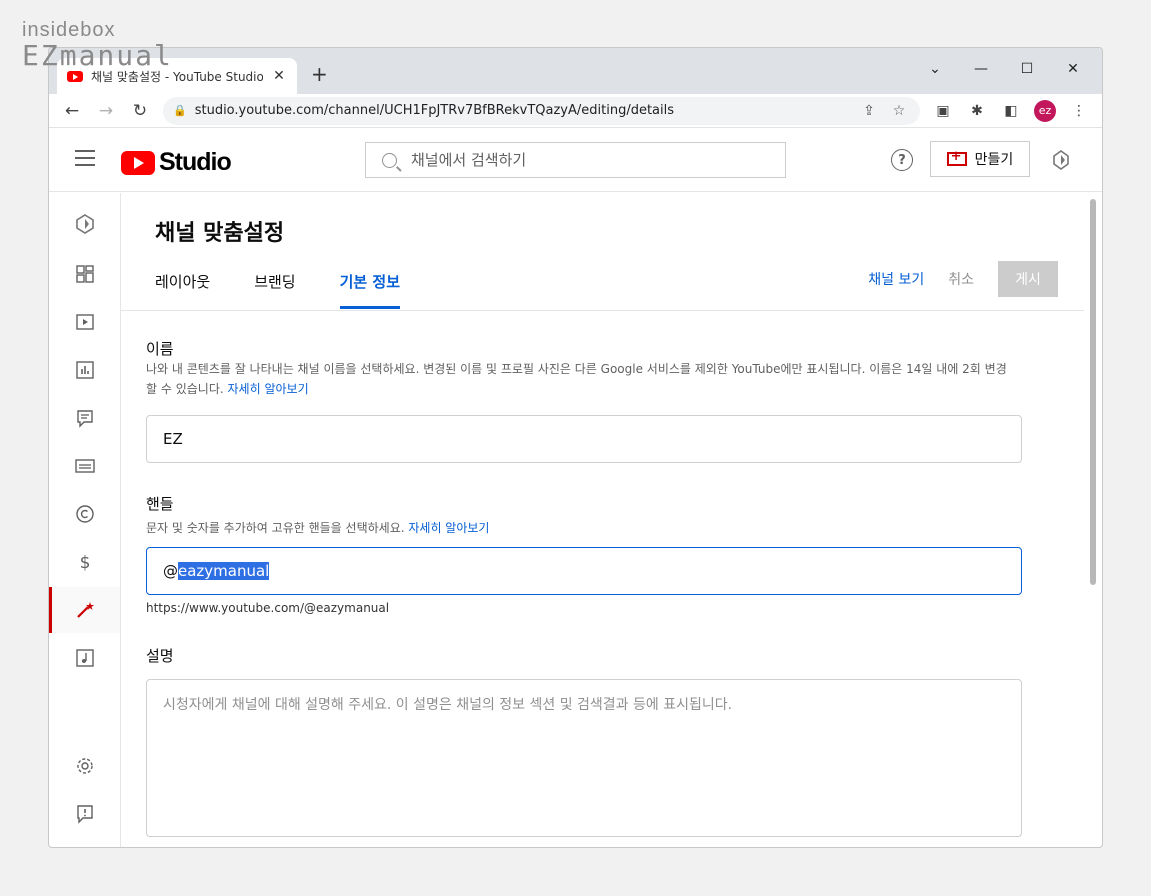 The width and height of the screenshot is (1151, 896). What do you see at coordinates (274, 290) in the screenshot?
I see `tab-branding: 브랜딩` at bounding box center [274, 290].